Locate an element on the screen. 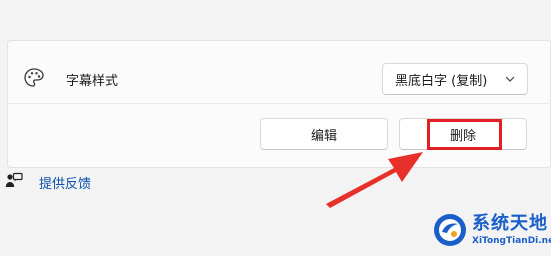 The width and height of the screenshot is (551, 256). watermark: 系统天地 XiTongTianDi.net is located at coordinates (489, 230).